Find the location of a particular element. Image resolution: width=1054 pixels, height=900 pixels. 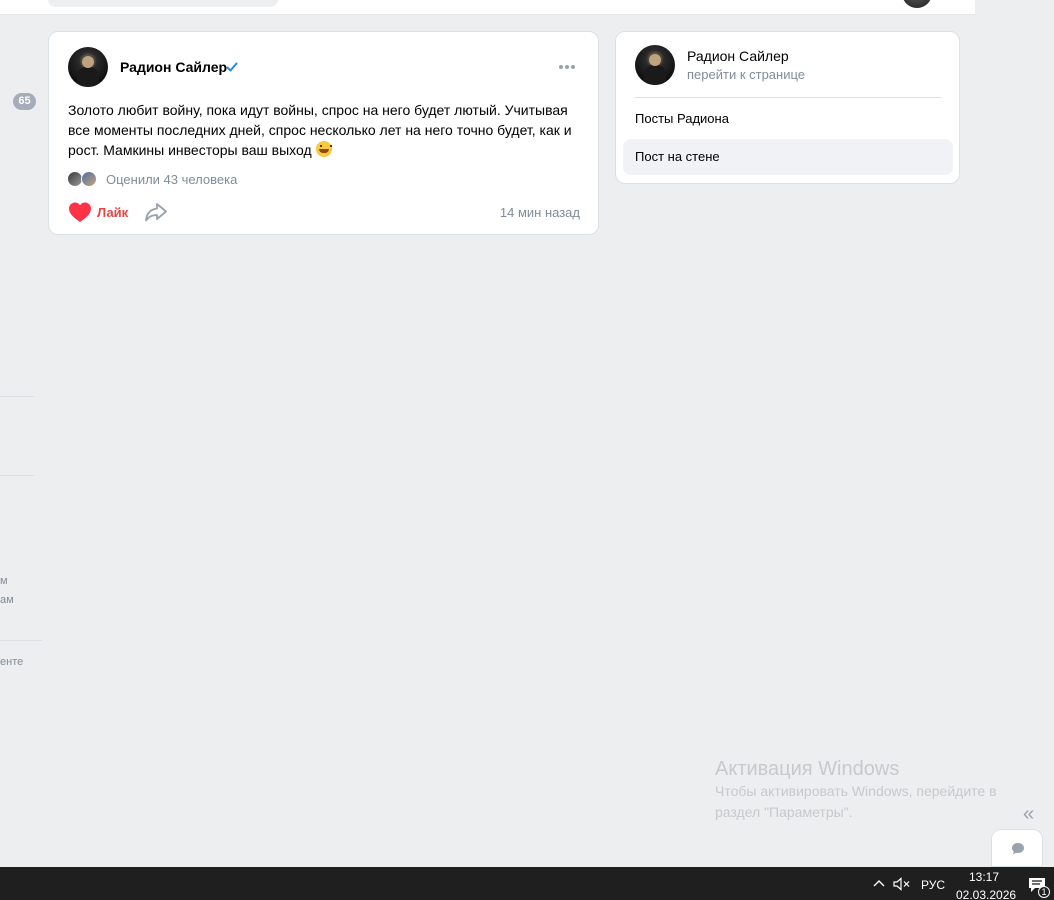

share-icon is located at coordinates (156, 212).